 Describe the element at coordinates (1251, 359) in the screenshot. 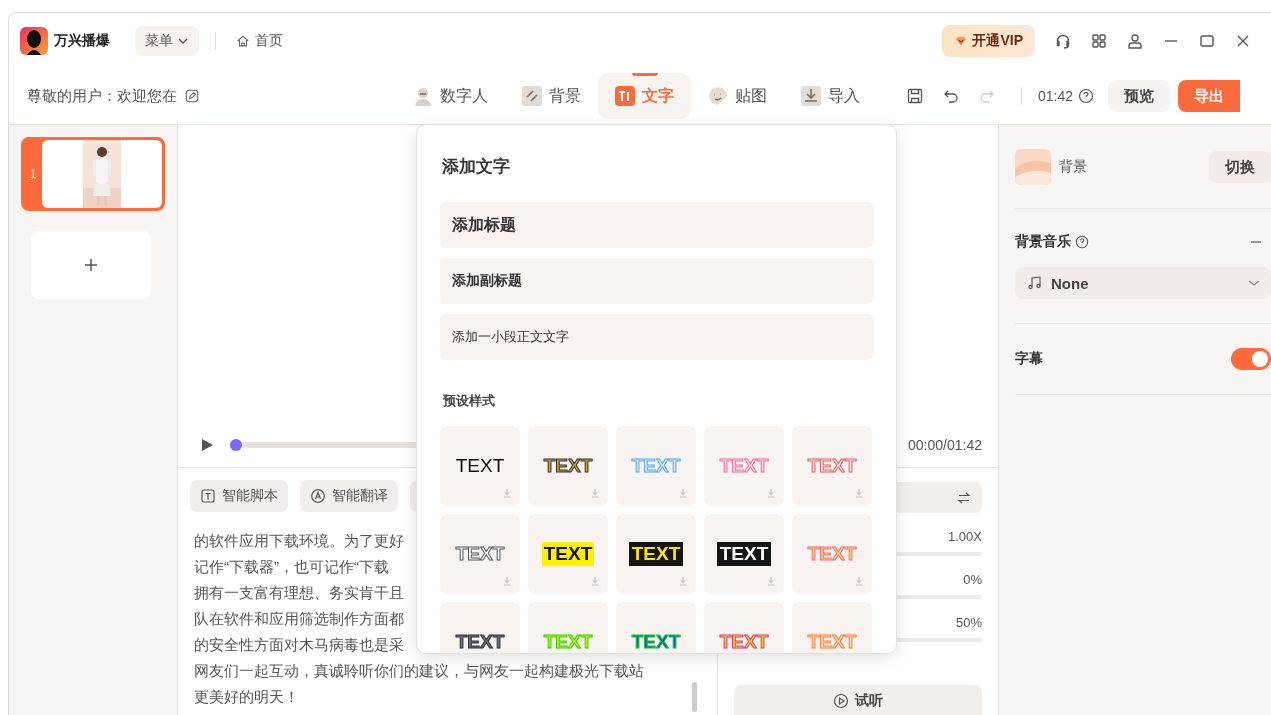

I see `subtitles-toggle` at that location.